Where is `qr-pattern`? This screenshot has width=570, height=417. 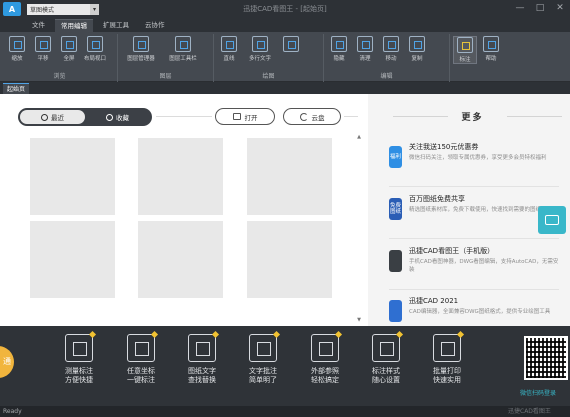 qr-pattern is located at coordinates (546, 358).